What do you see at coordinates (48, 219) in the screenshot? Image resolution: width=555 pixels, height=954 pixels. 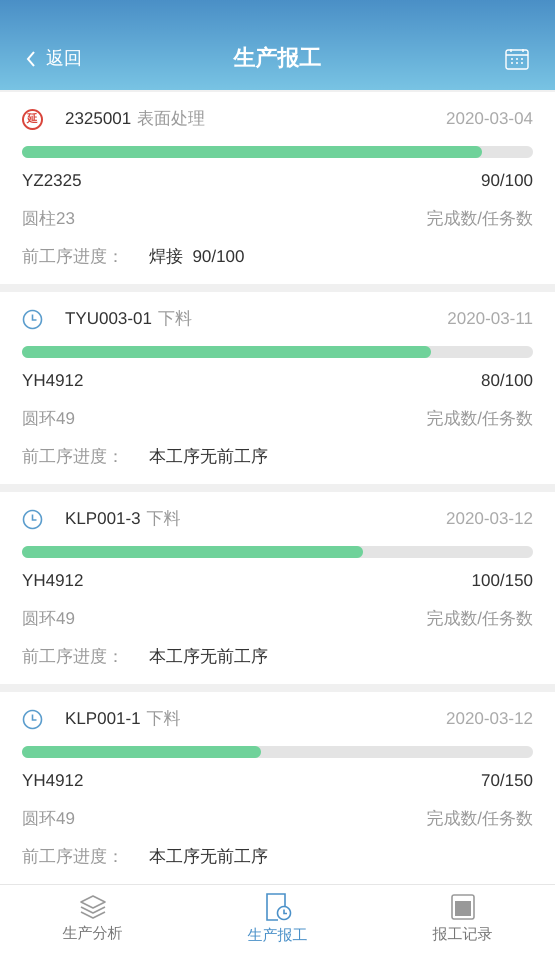 I see `part-name: 圆柱23` at bounding box center [48, 219].